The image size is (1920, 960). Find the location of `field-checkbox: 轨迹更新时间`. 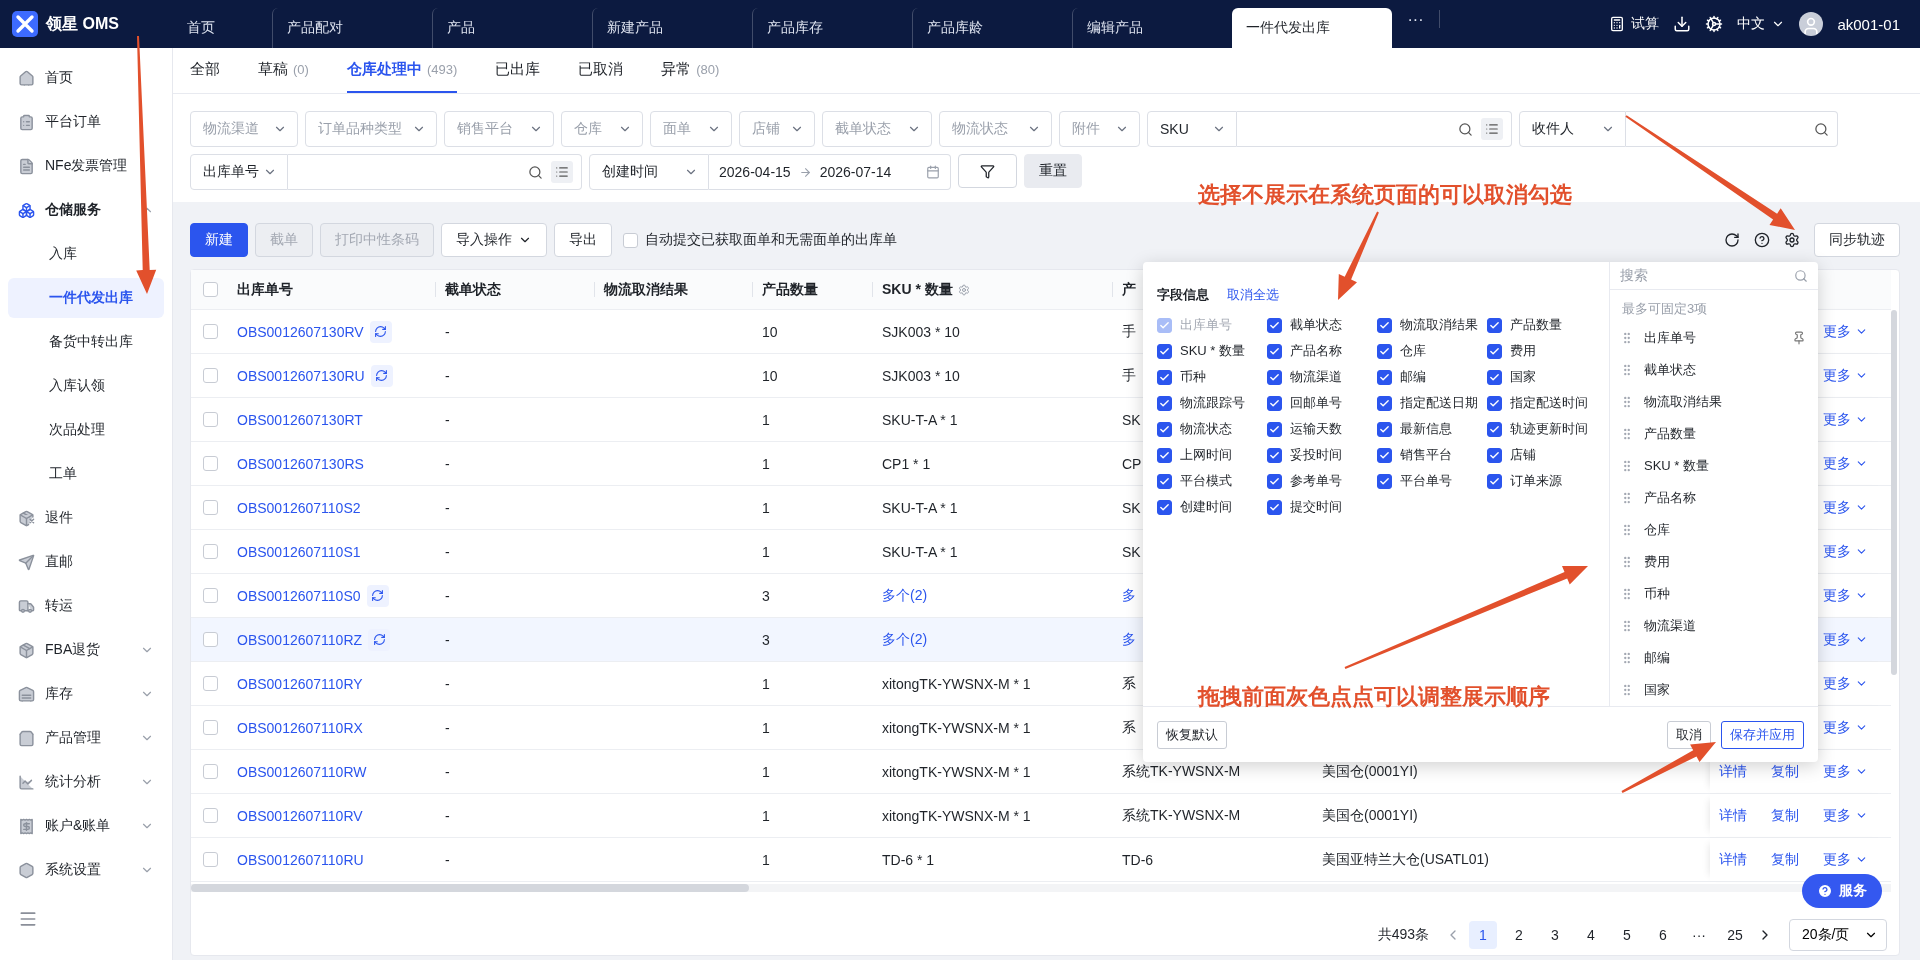

field-checkbox: 轨迹更新时间 is located at coordinates (1542, 429).